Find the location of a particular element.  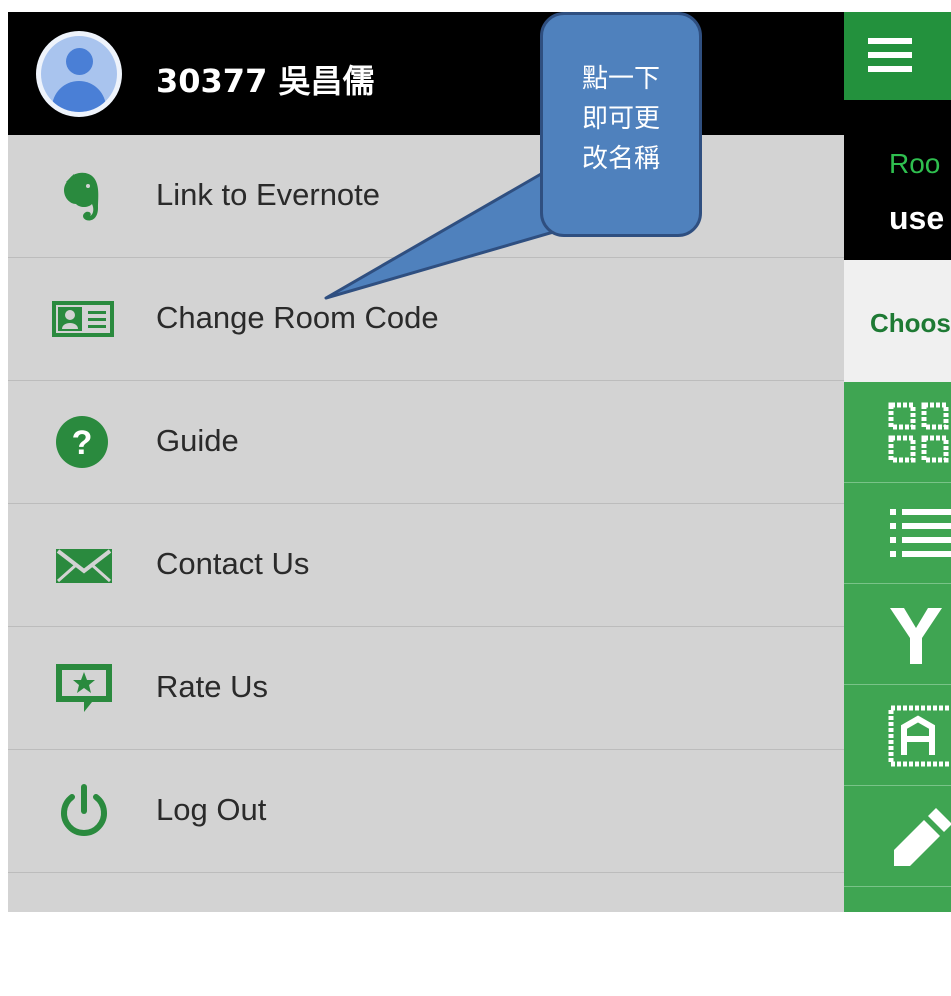

user-name: 30377 吳昌儒 is located at coordinates (265, 79).